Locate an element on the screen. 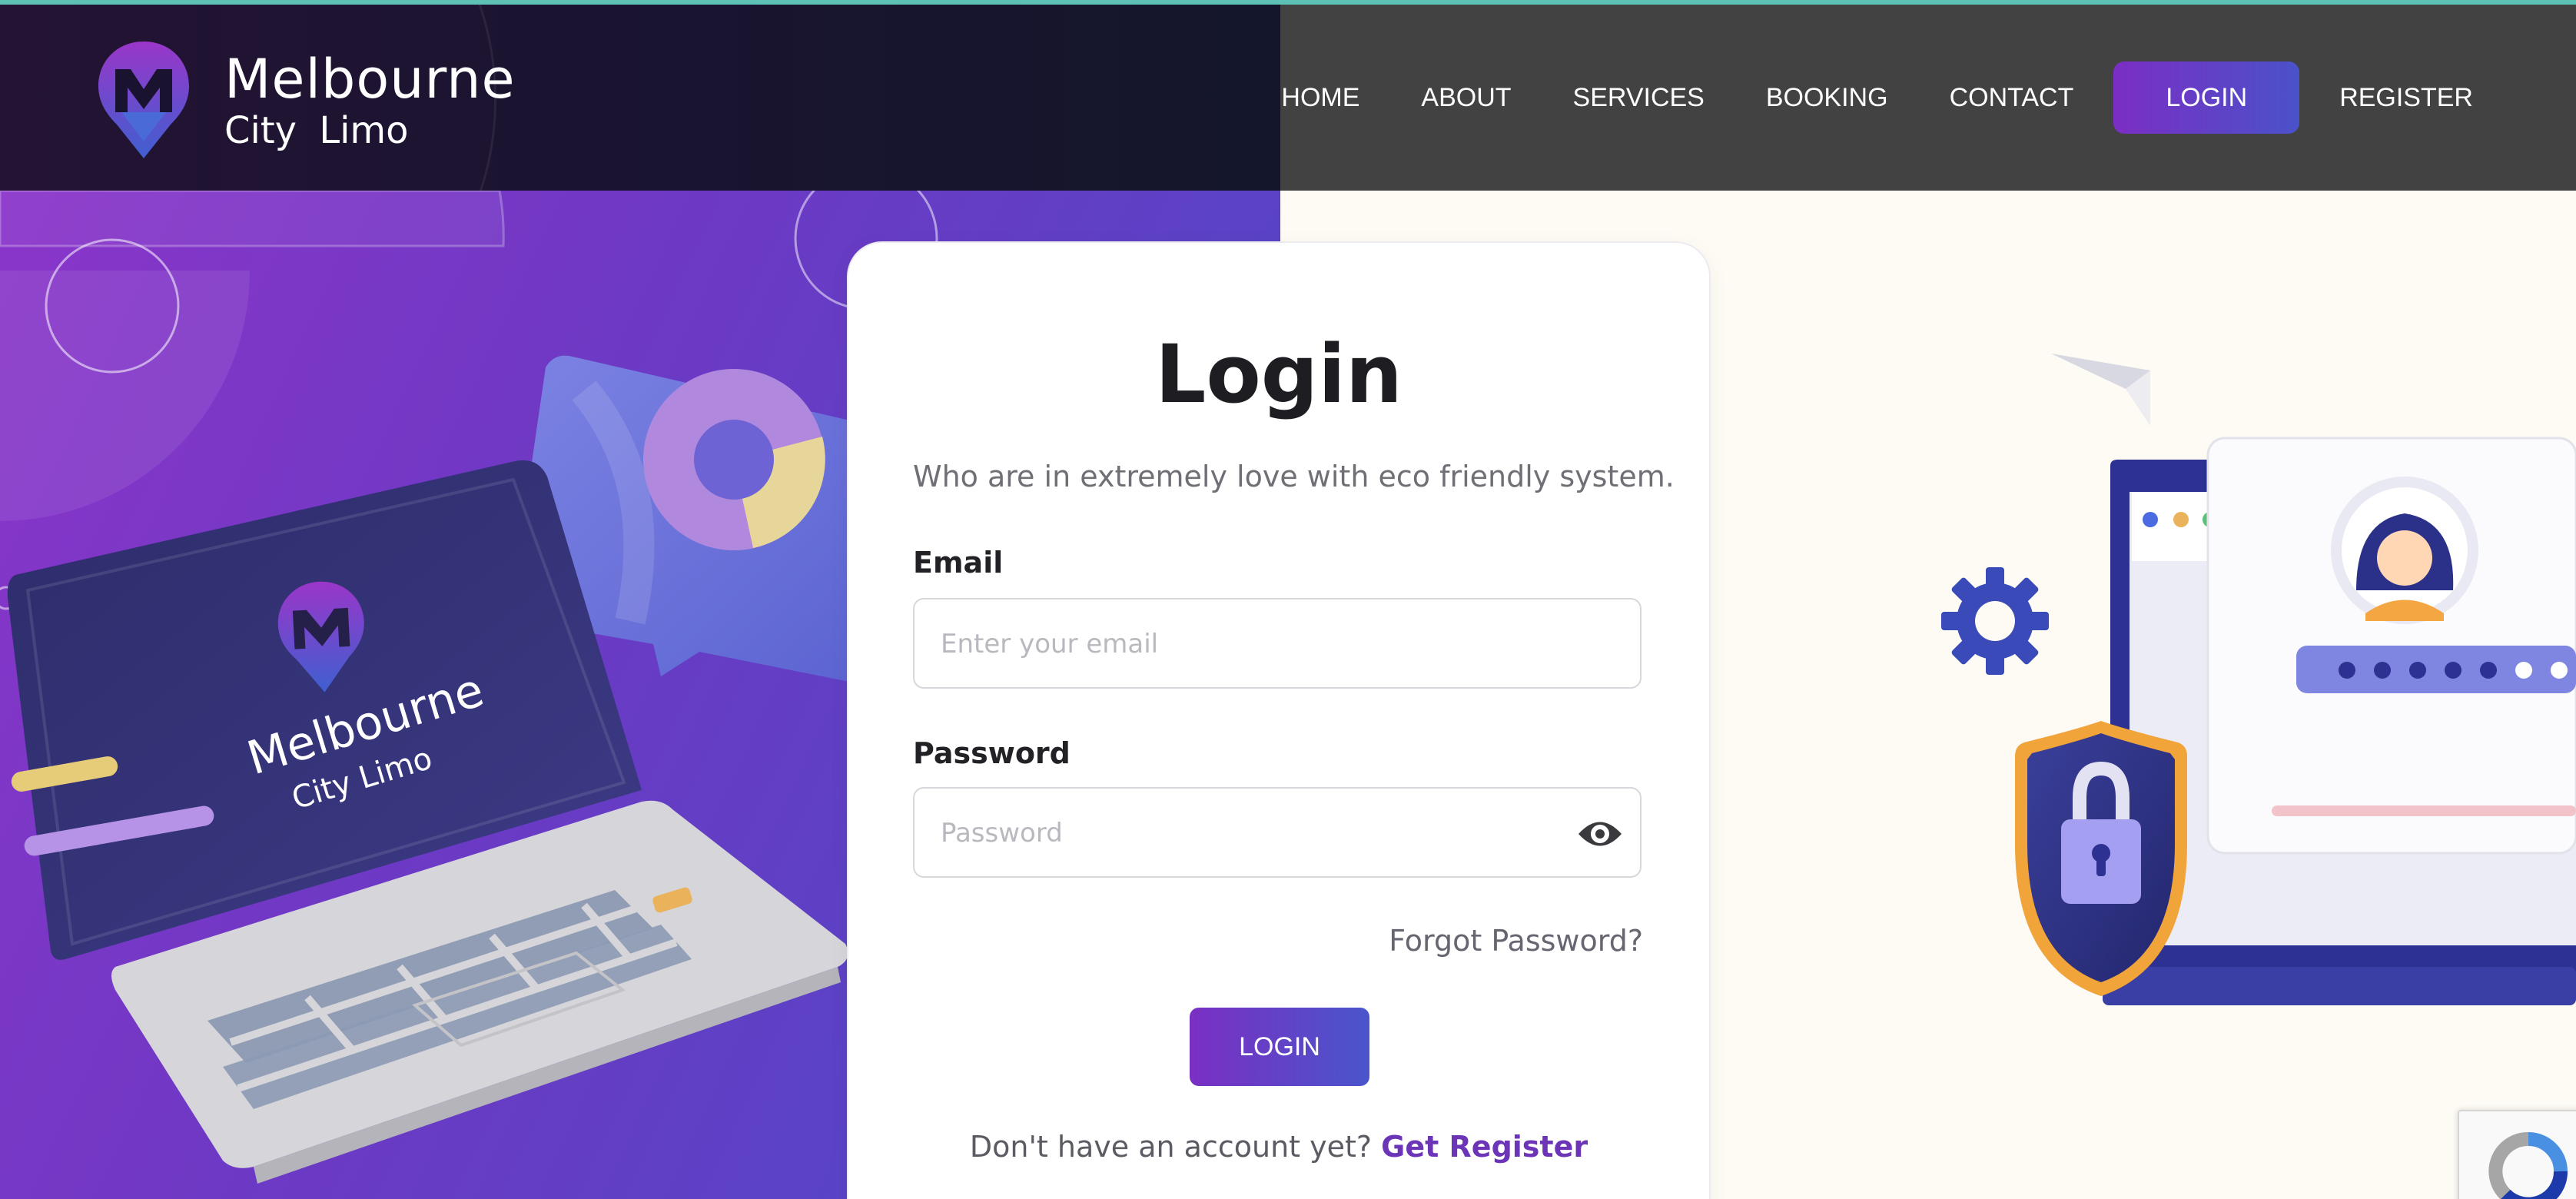 Image resolution: width=2576 pixels, height=1199 pixels. gear-icon is located at coordinates (1995, 621).